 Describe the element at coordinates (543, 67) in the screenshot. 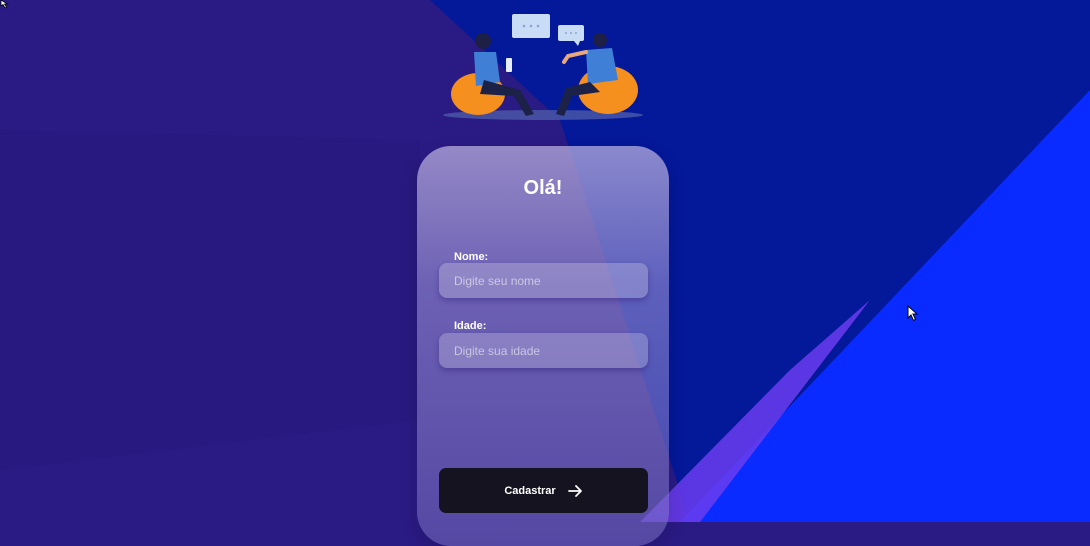

I see `two-people-chatting-illustration` at that location.